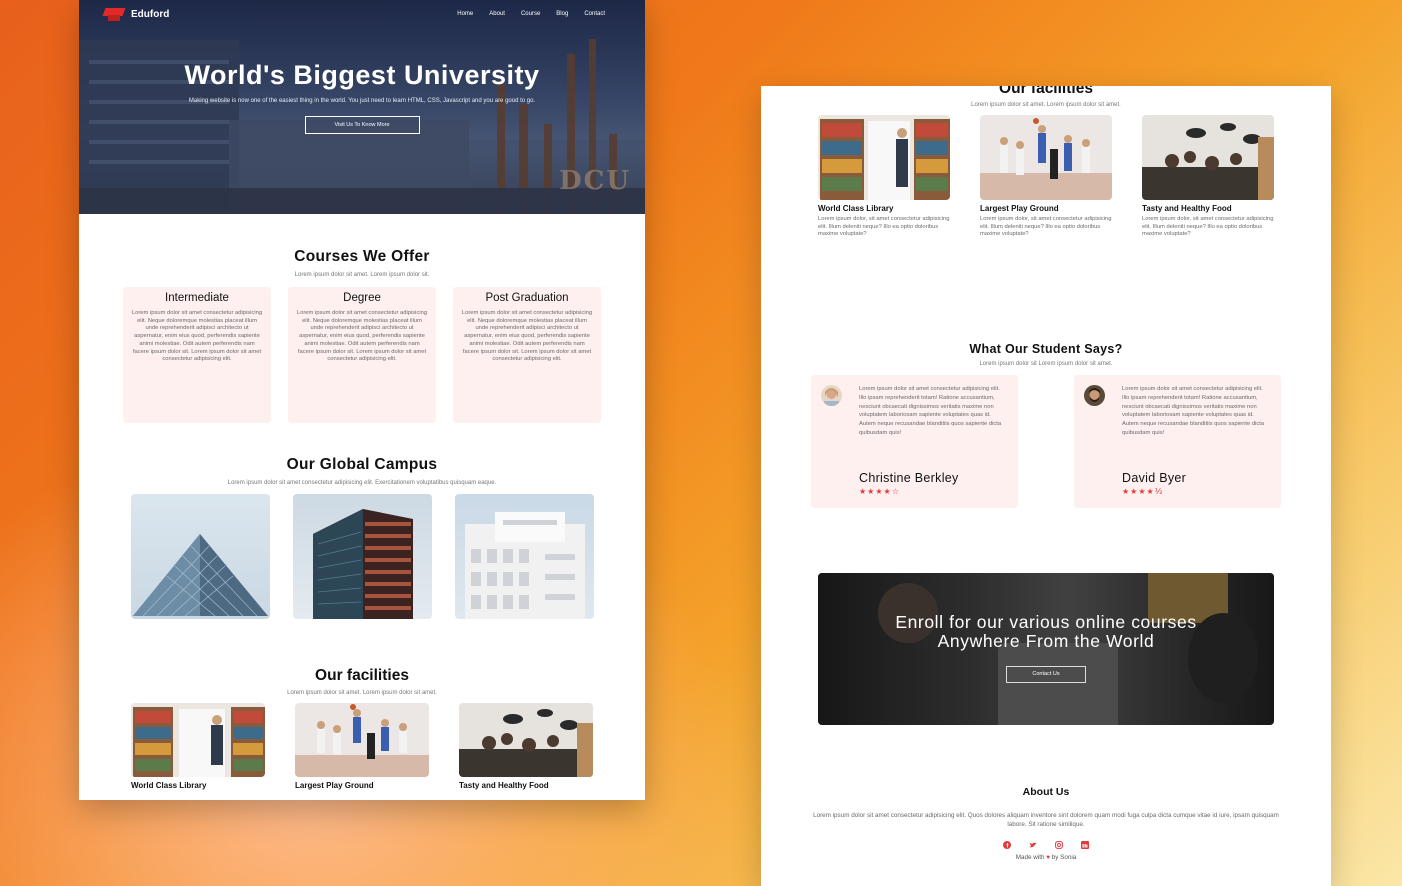  Describe the element at coordinates (197, 298) in the screenshot. I see `course-name: Intermediate` at that location.